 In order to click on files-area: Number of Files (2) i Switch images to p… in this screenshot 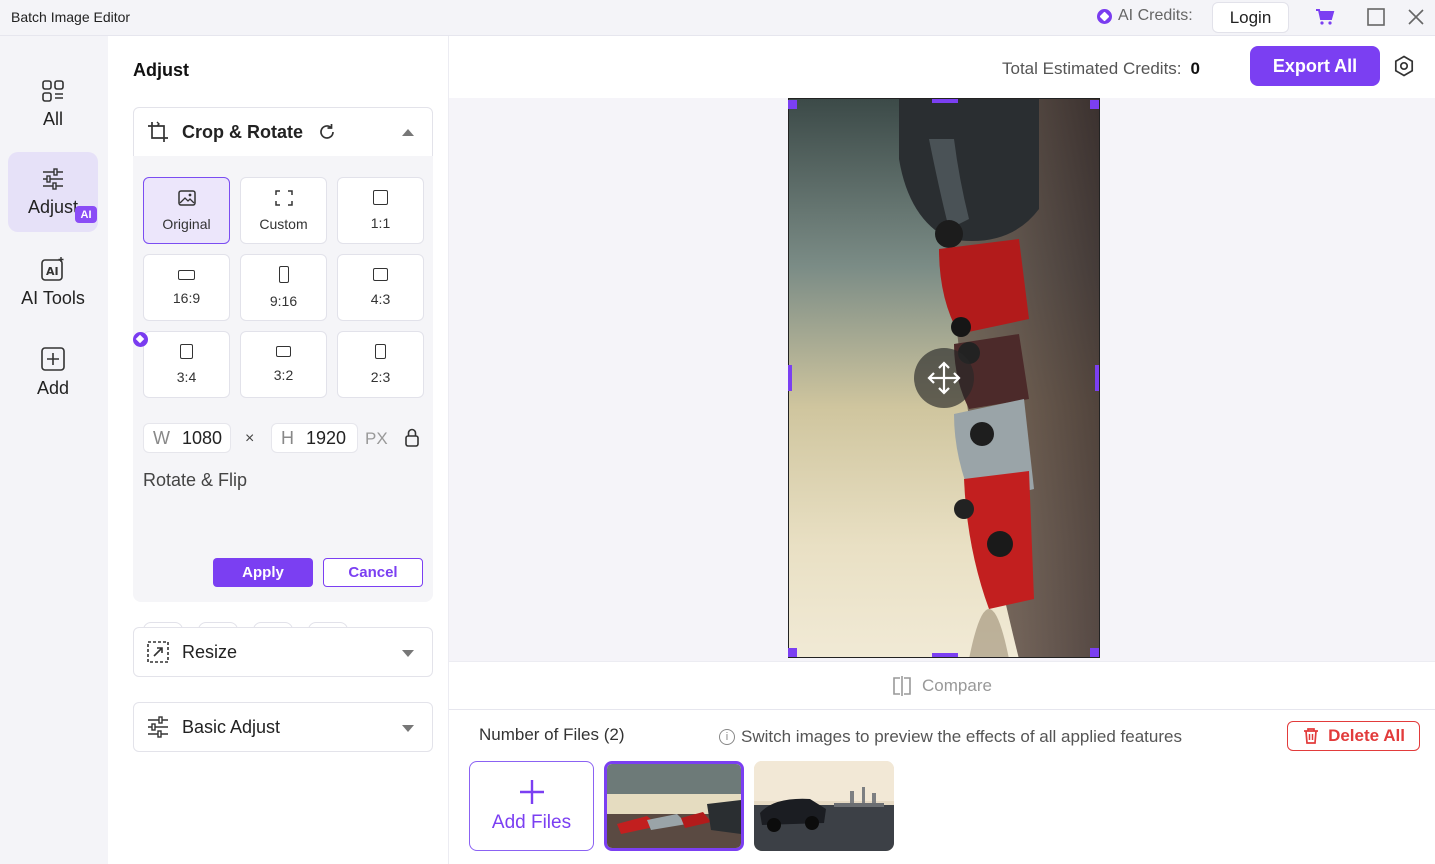, I will do `click(942, 786)`.